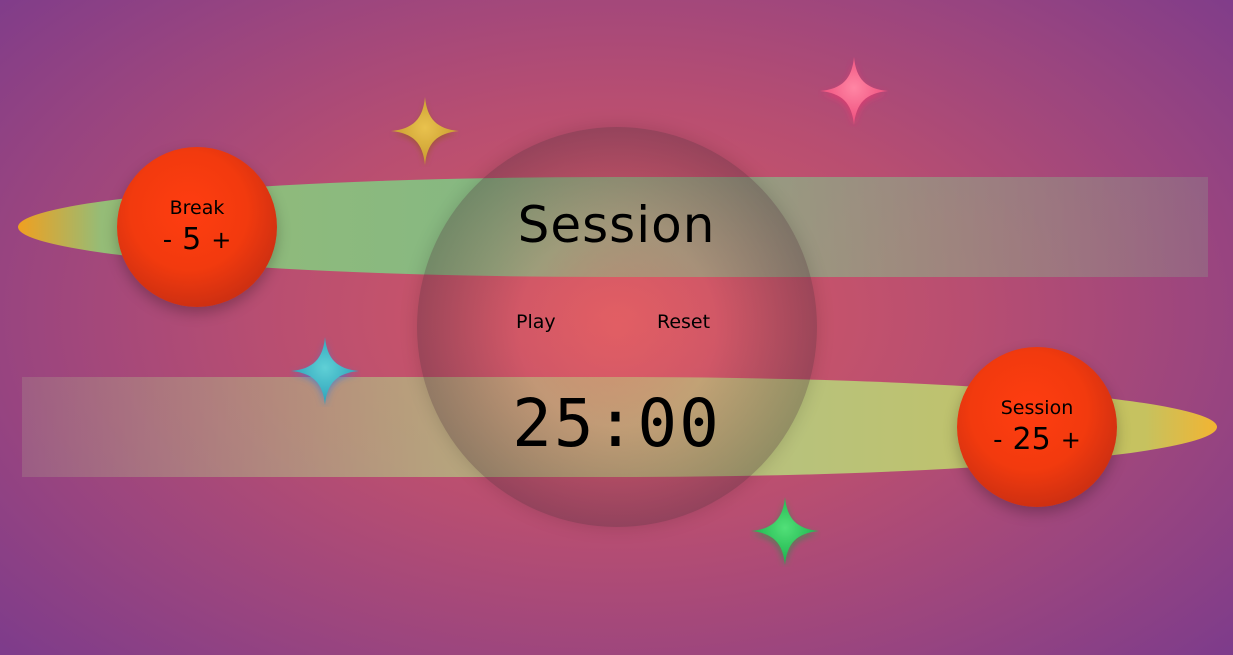  Describe the element at coordinates (1037, 408) in the screenshot. I see `session-label: Session` at that location.